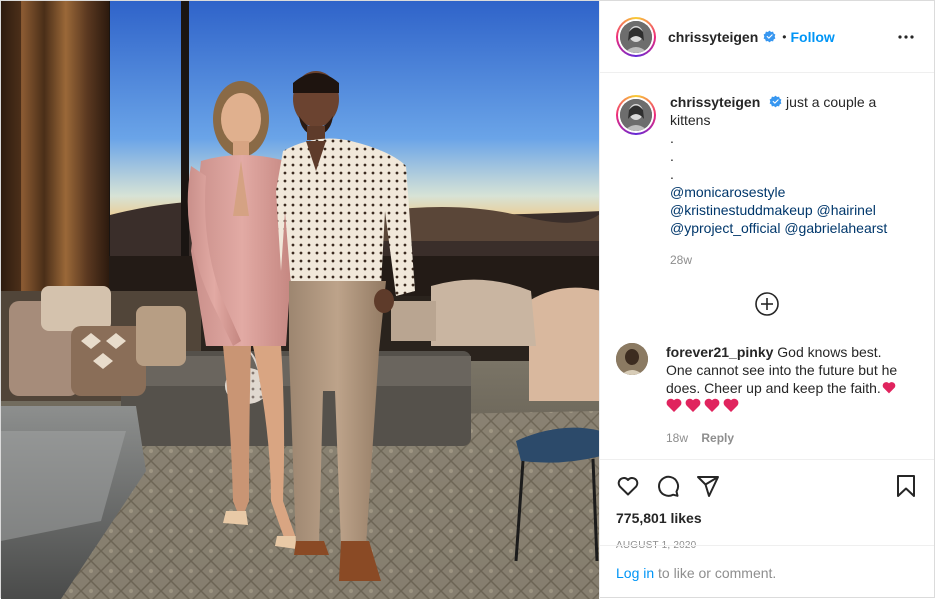 This screenshot has height=599, width=935. I want to click on caption-author-avatar, so click(636, 115).